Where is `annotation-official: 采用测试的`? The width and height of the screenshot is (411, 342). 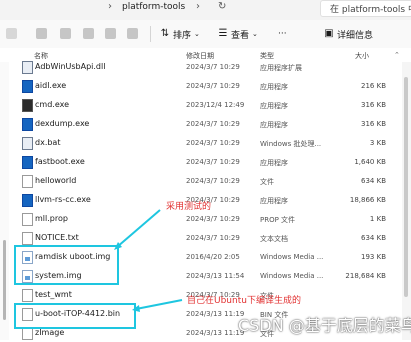
annotation-official: 采用测试的 is located at coordinates (189, 207).